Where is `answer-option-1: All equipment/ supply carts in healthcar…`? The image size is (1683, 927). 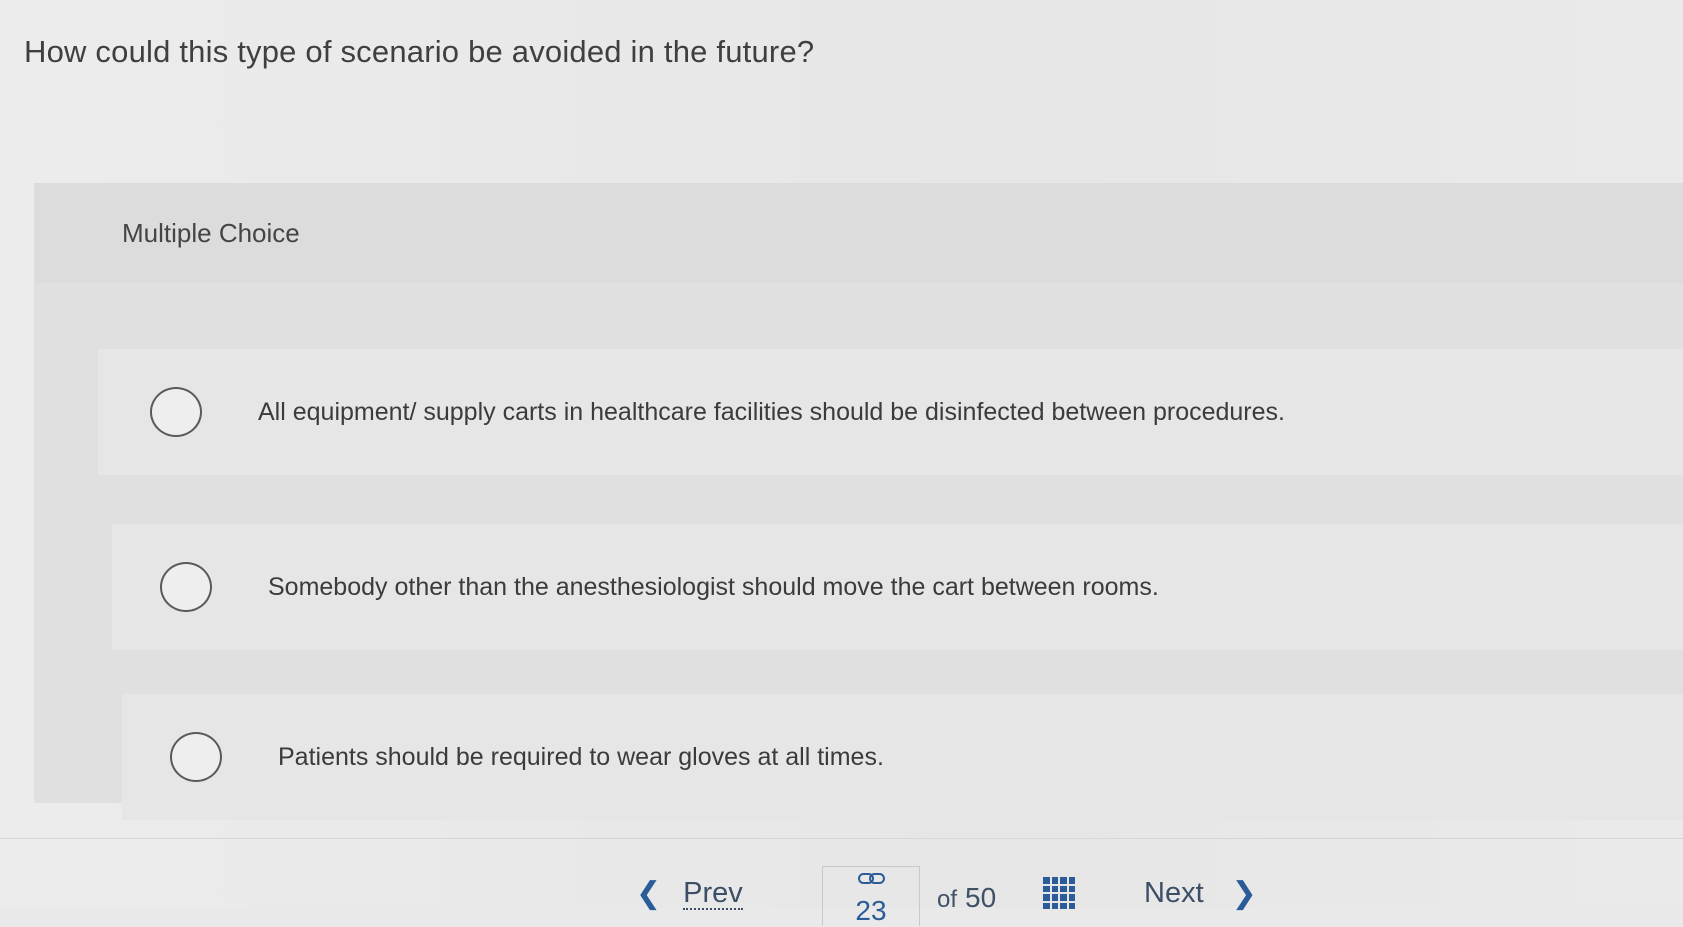 answer-option-1: All equipment/ supply carts in healthcar… is located at coordinates (890, 412).